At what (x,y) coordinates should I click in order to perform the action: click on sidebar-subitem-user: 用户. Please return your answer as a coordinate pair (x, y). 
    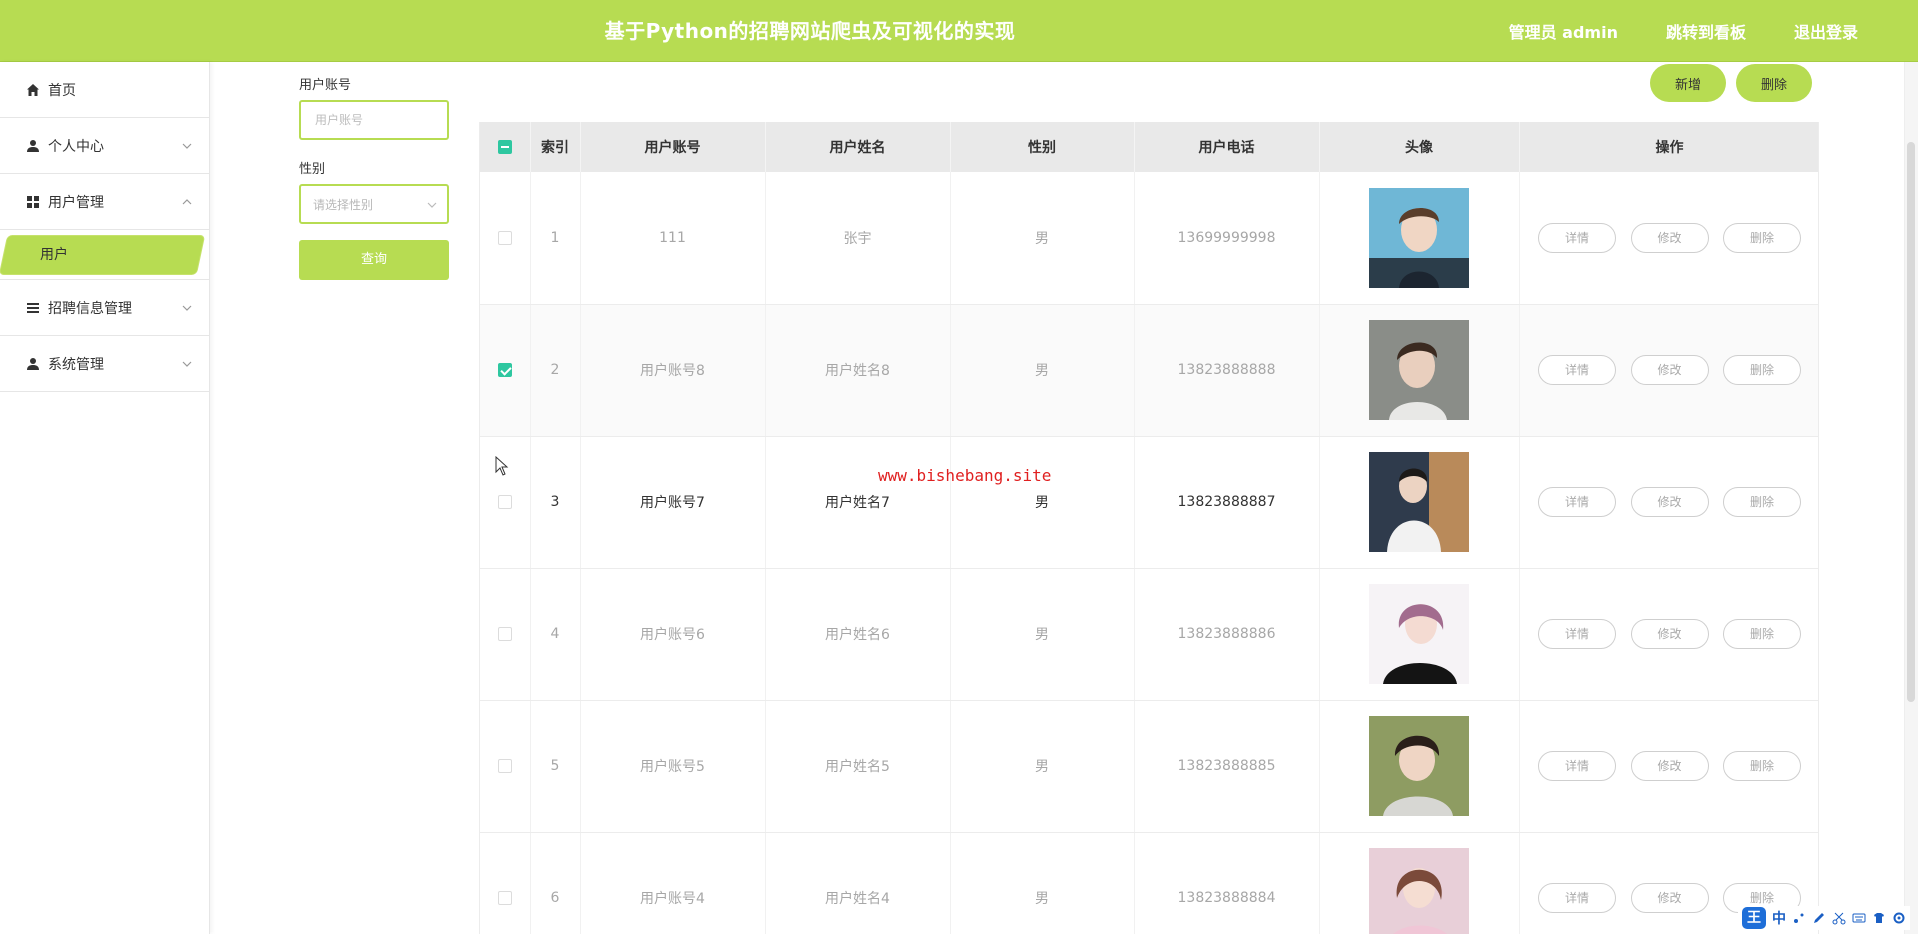
    Looking at the image, I should click on (104, 255).